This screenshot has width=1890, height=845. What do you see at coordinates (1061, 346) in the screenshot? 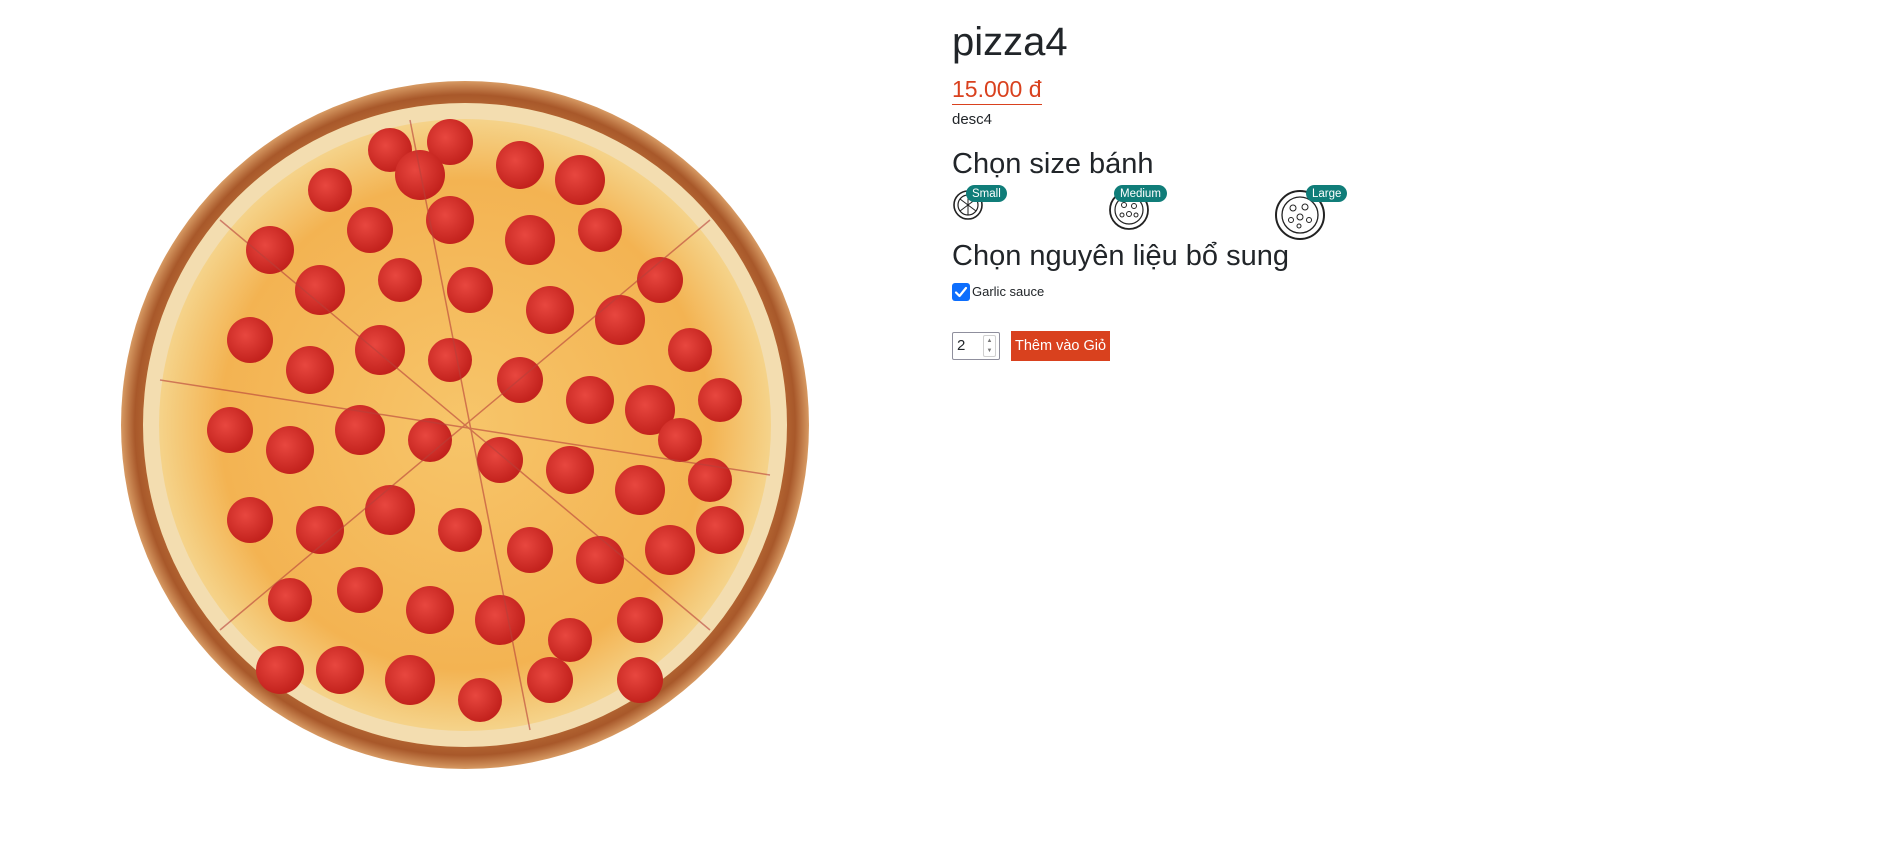
I see `add-to-cart-button: Thêm vào Giỏ` at bounding box center [1061, 346].